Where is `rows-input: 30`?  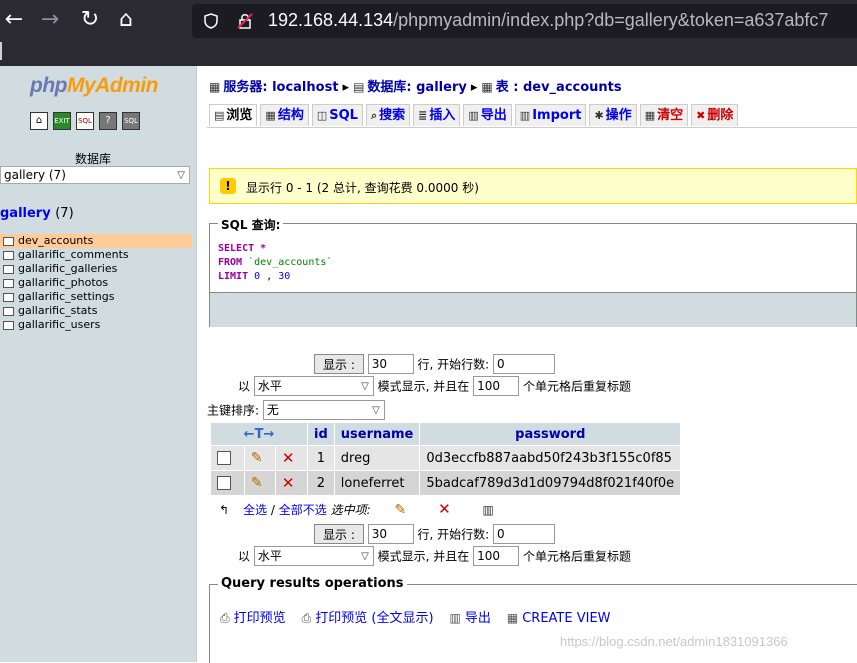 rows-input: 30 is located at coordinates (390, 364).